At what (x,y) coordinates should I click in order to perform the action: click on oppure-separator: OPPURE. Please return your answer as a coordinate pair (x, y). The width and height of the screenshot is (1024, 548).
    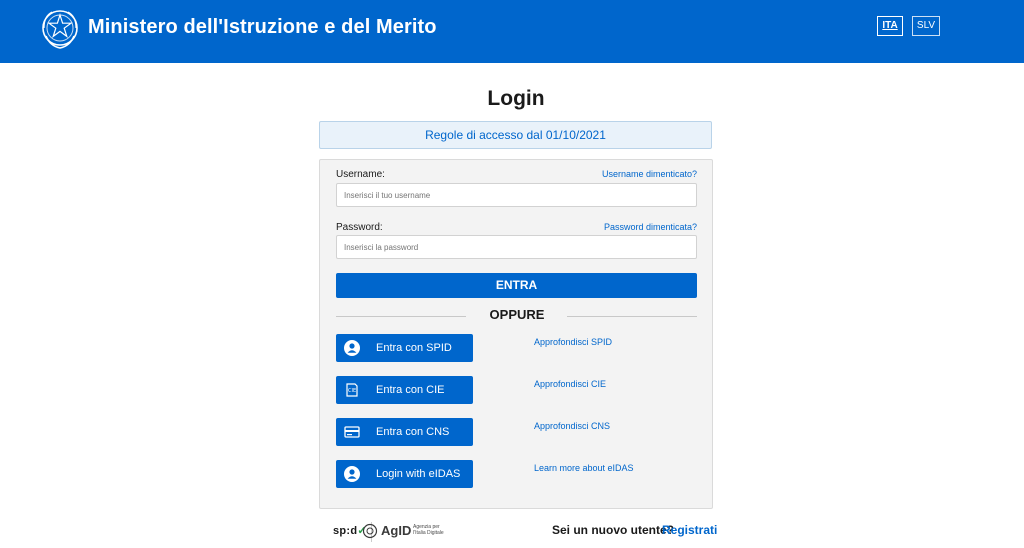
    Looking at the image, I should click on (517, 314).